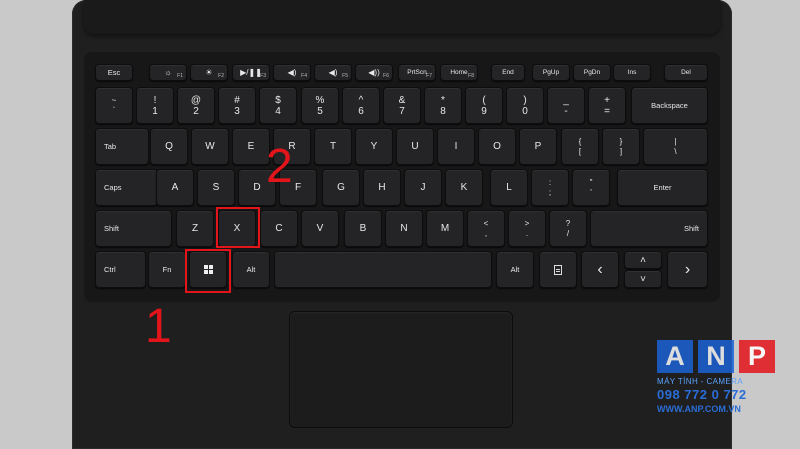 Image resolution: width=800 pixels, height=449 pixels. I want to click on key-8: * 8, so click(443, 105).